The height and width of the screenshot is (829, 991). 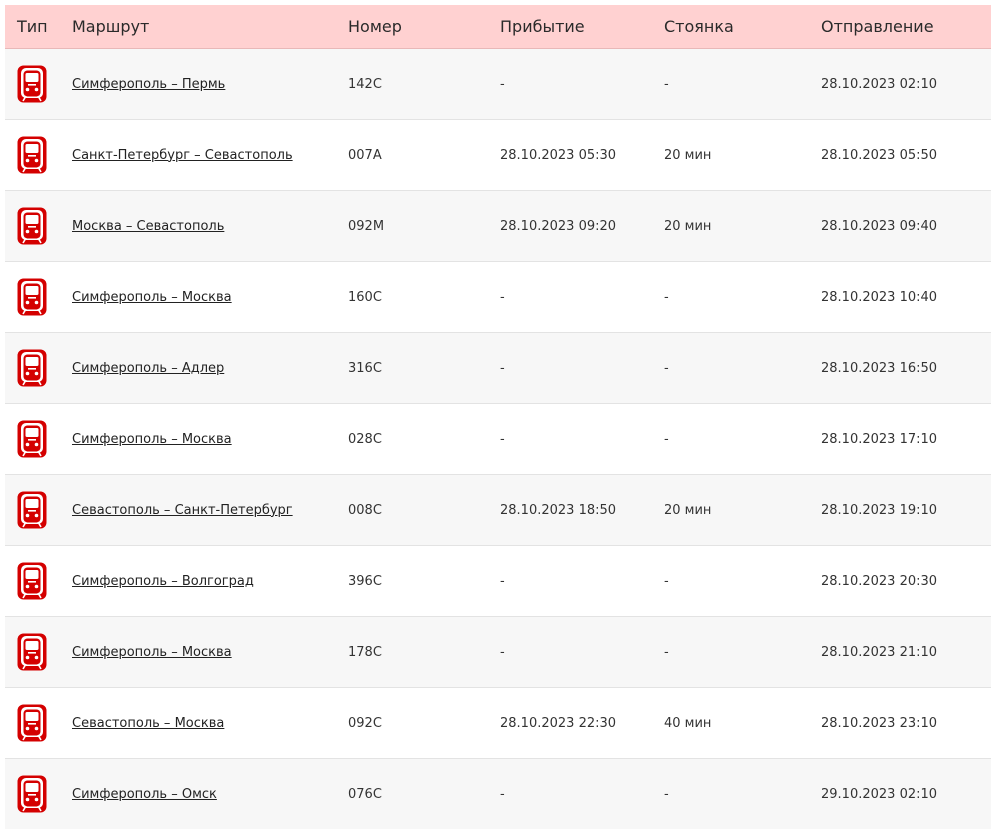 What do you see at coordinates (365, 510) in the screenshot?
I see `train-number: 008С` at bounding box center [365, 510].